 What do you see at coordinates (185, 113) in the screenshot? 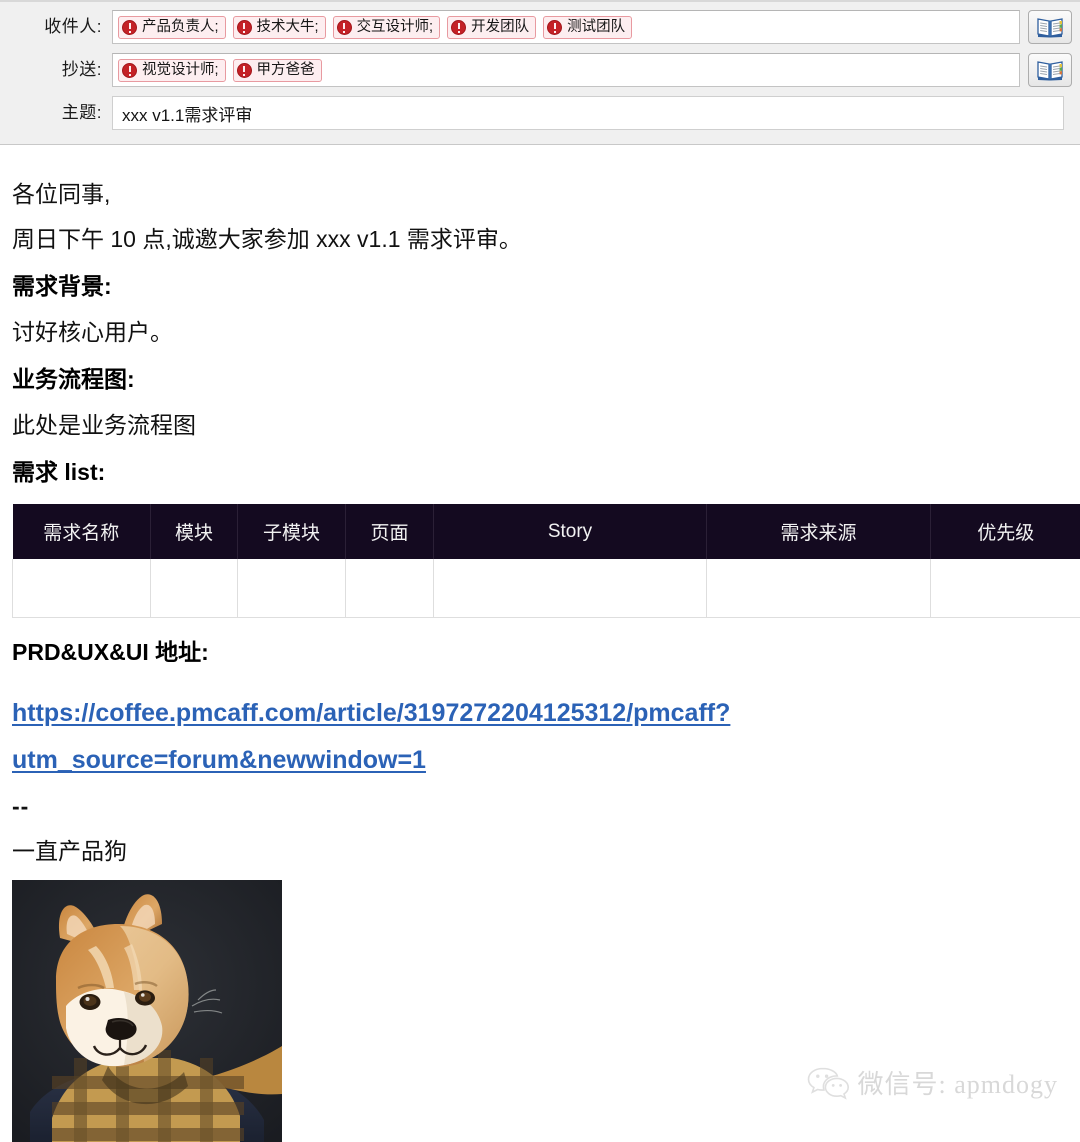
I see `subject-value: xxx v1.1需求评审` at bounding box center [185, 113].